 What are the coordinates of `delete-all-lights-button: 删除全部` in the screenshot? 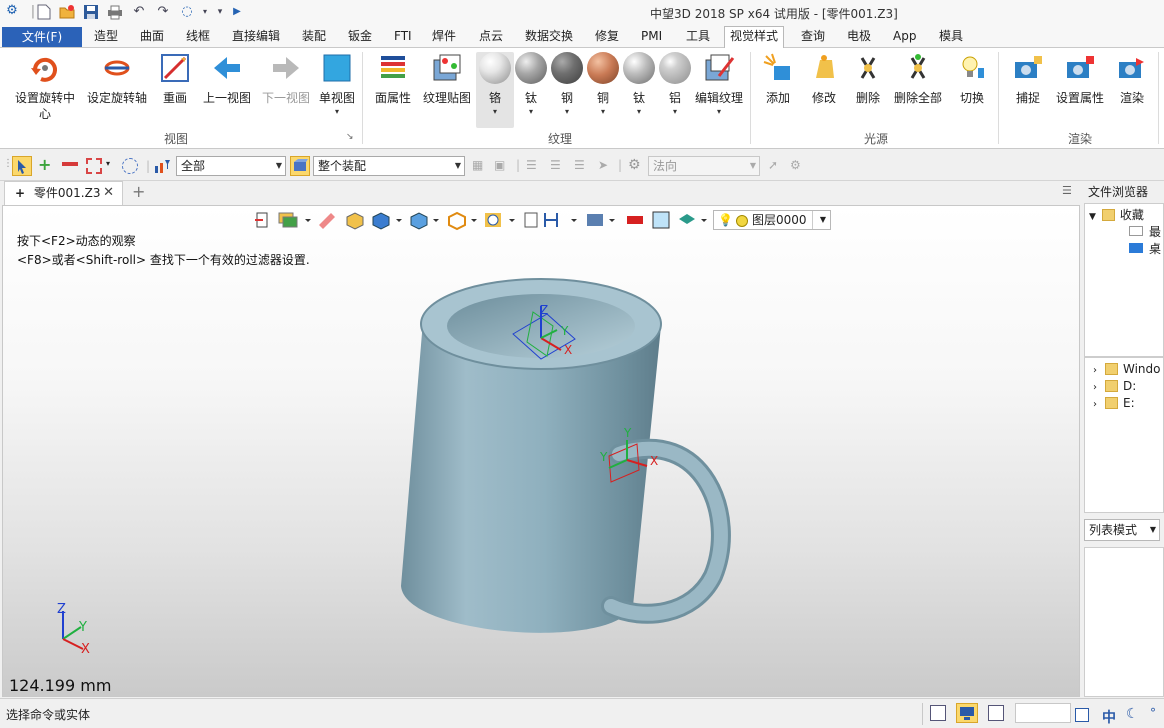 It's located at (918, 79).